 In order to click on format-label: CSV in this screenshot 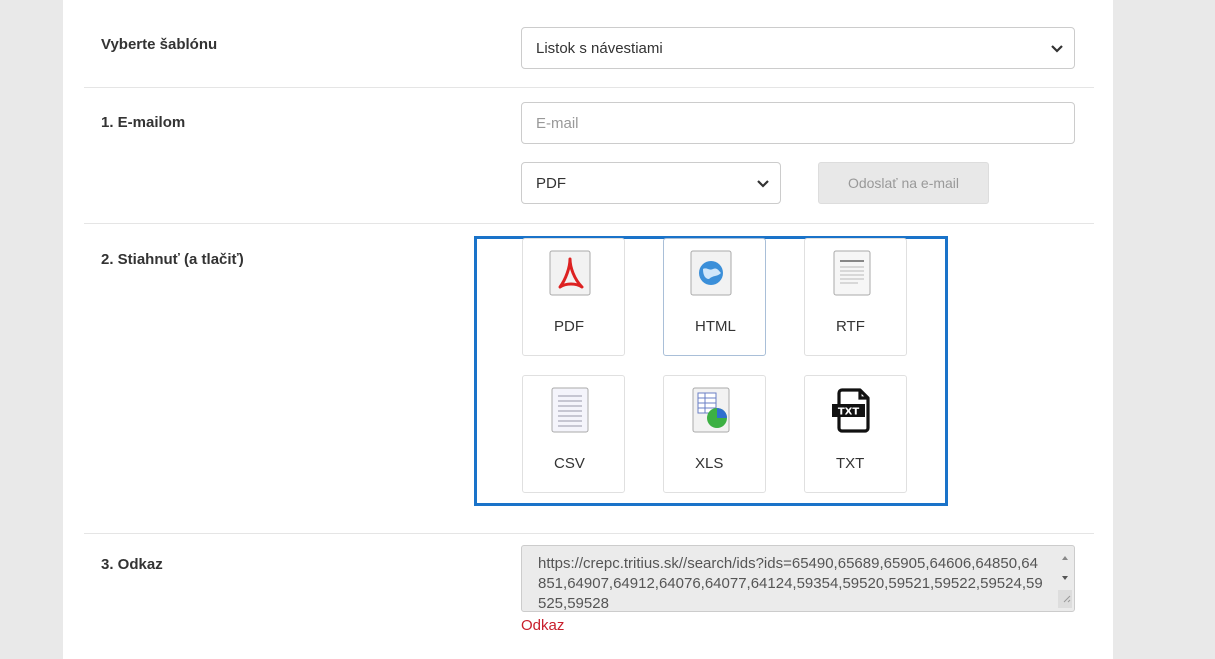, I will do `click(569, 463)`.